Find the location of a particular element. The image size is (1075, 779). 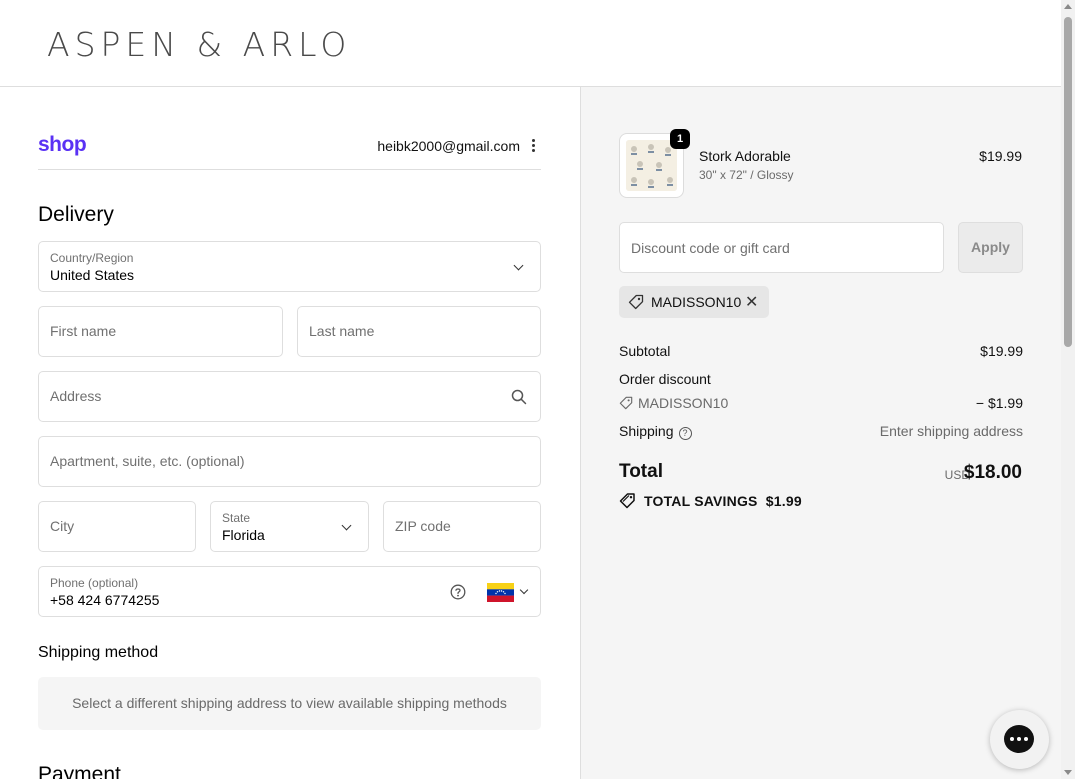

discount-code-input: Discount code or gift card is located at coordinates (781, 247).